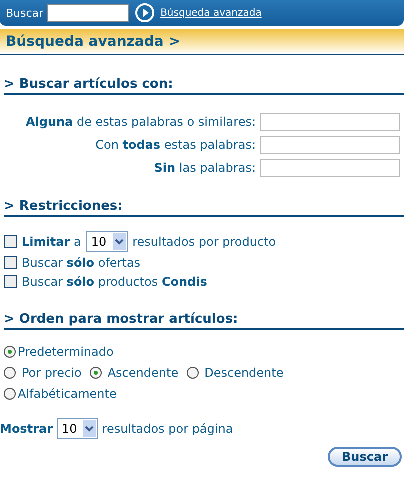  I want to click on page-title: Búsqueda avanzada >, so click(93, 42).